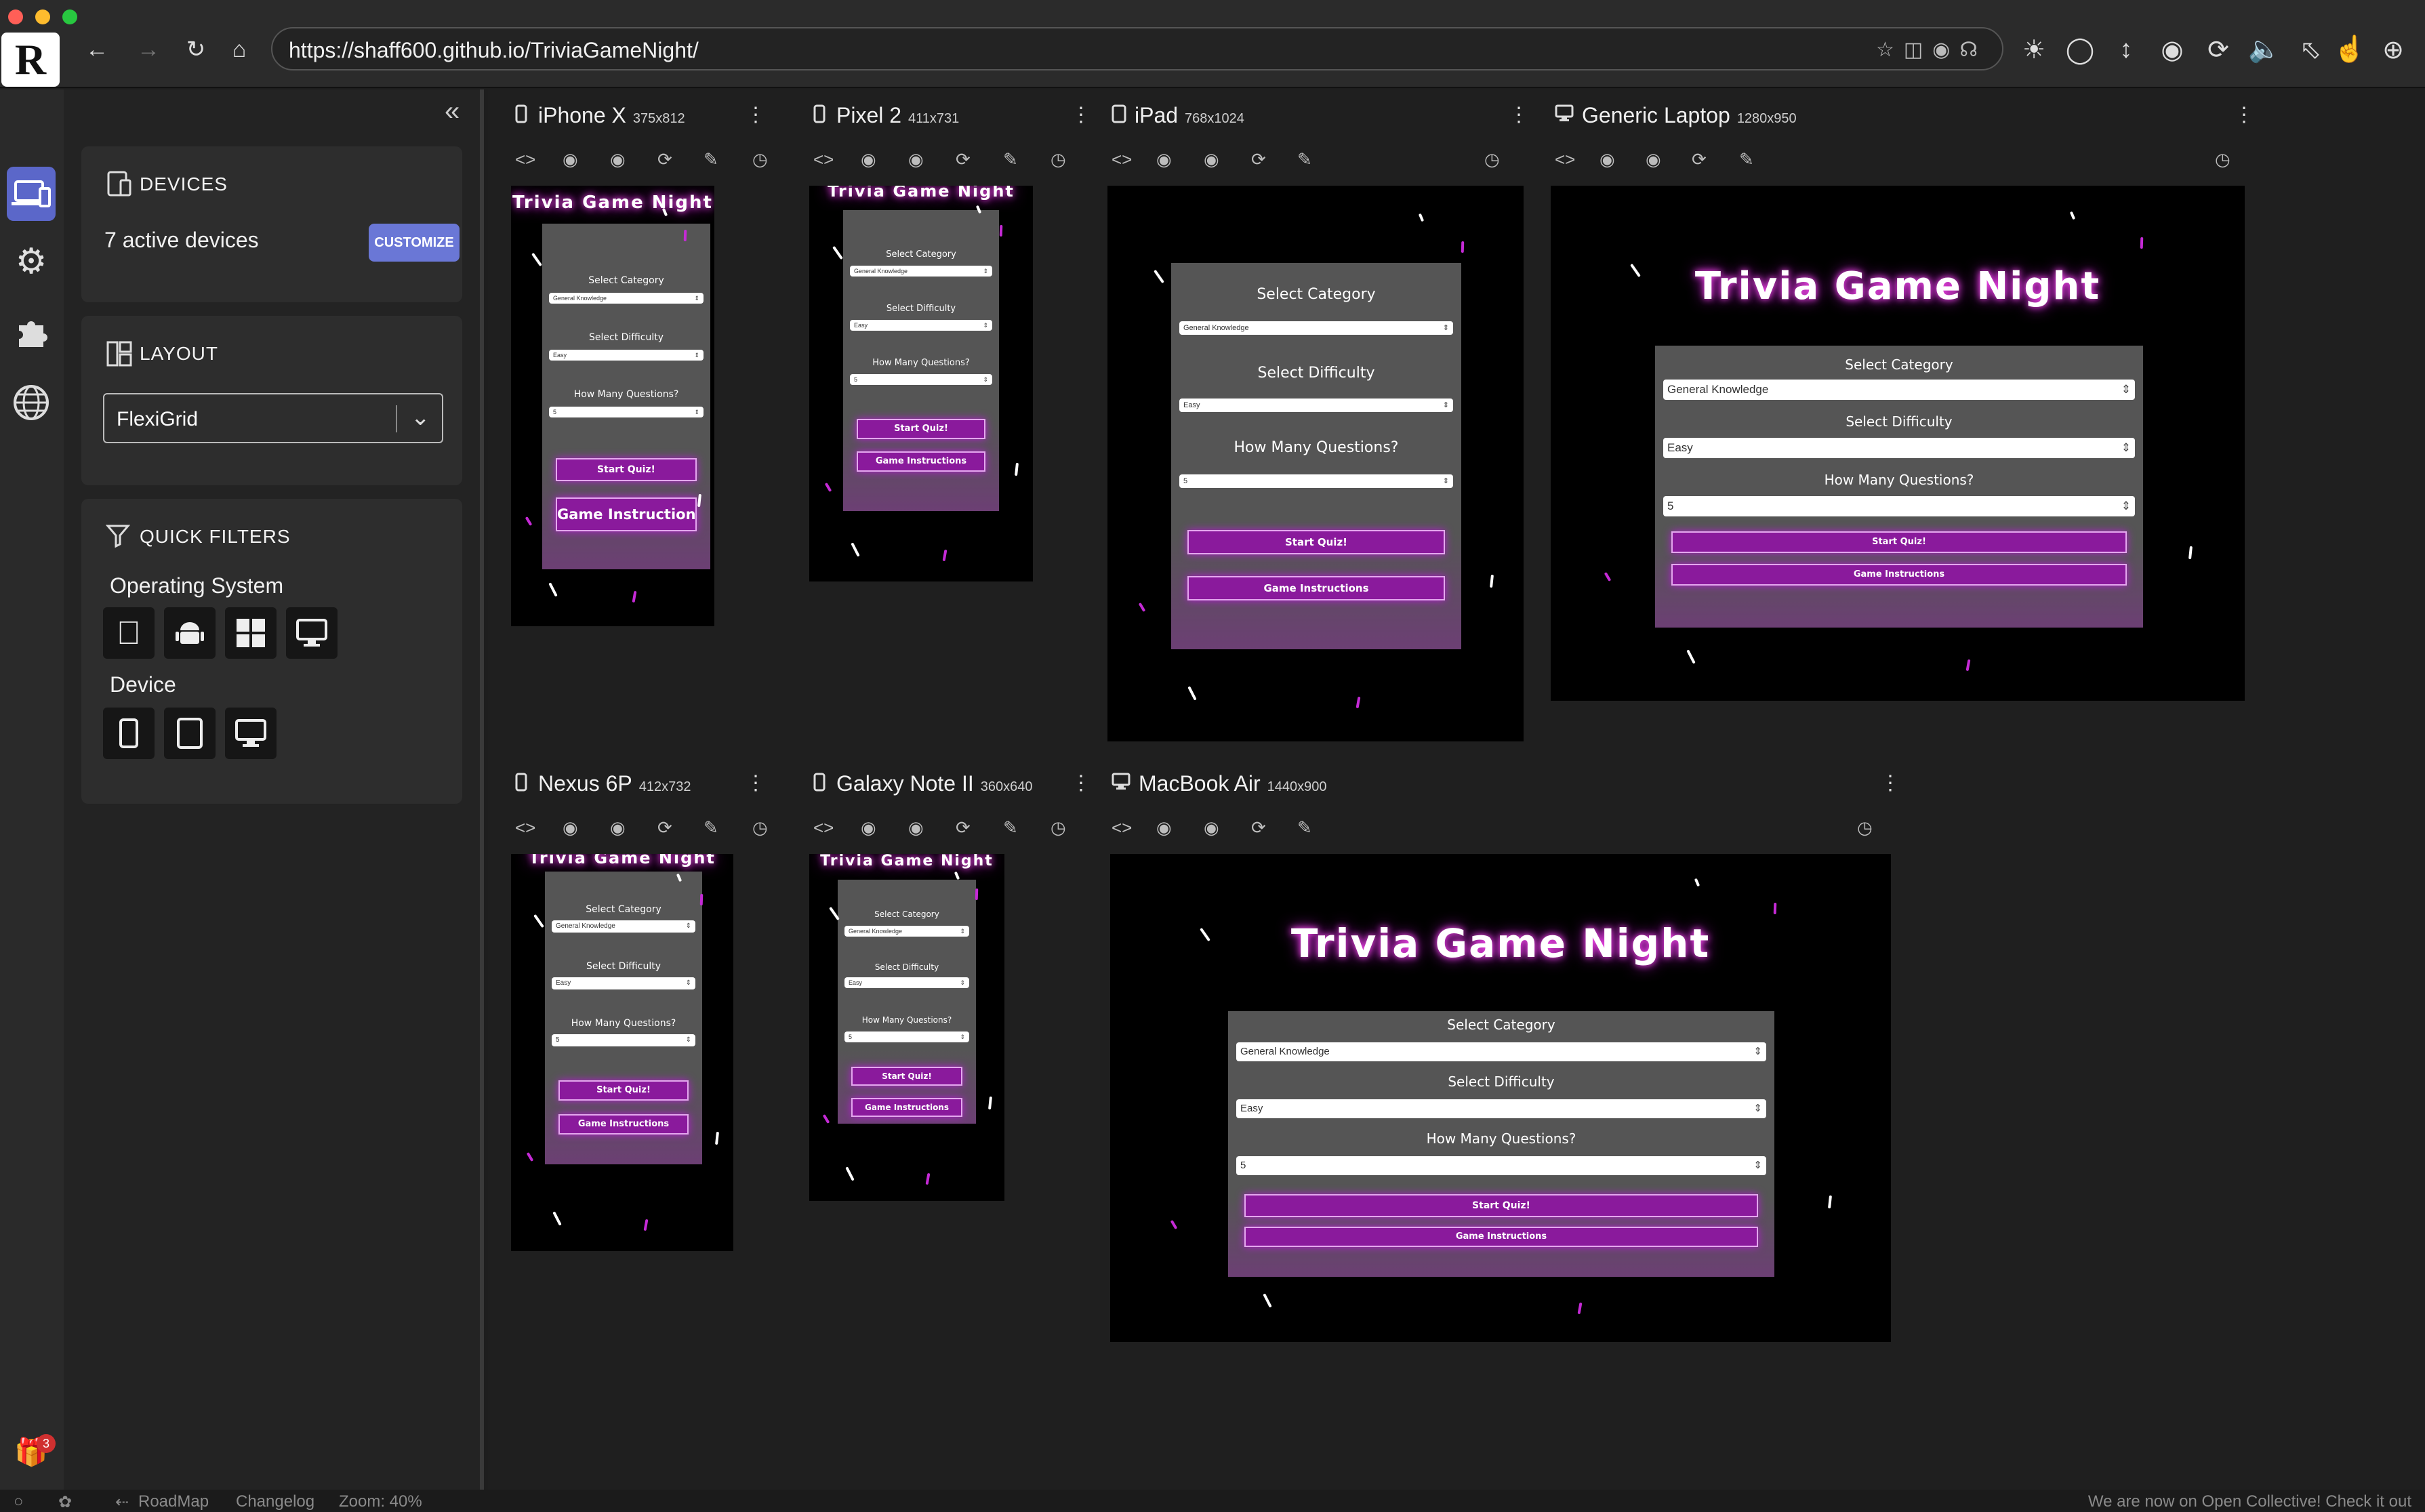  What do you see at coordinates (2349, 49) in the screenshot?
I see `touch-icon: ☝` at bounding box center [2349, 49].